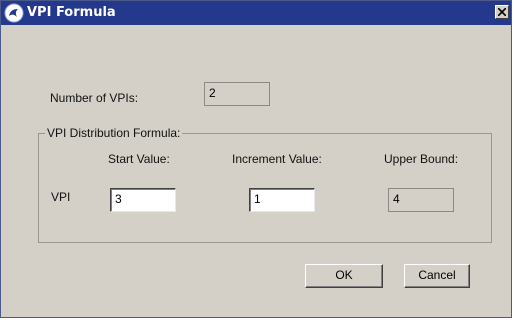 This screenshot has width=514, height=320. What do you see at coordinates (14, 13) in the screenshot?
I see `app-logo-icon` at bounding box center [14, 13].